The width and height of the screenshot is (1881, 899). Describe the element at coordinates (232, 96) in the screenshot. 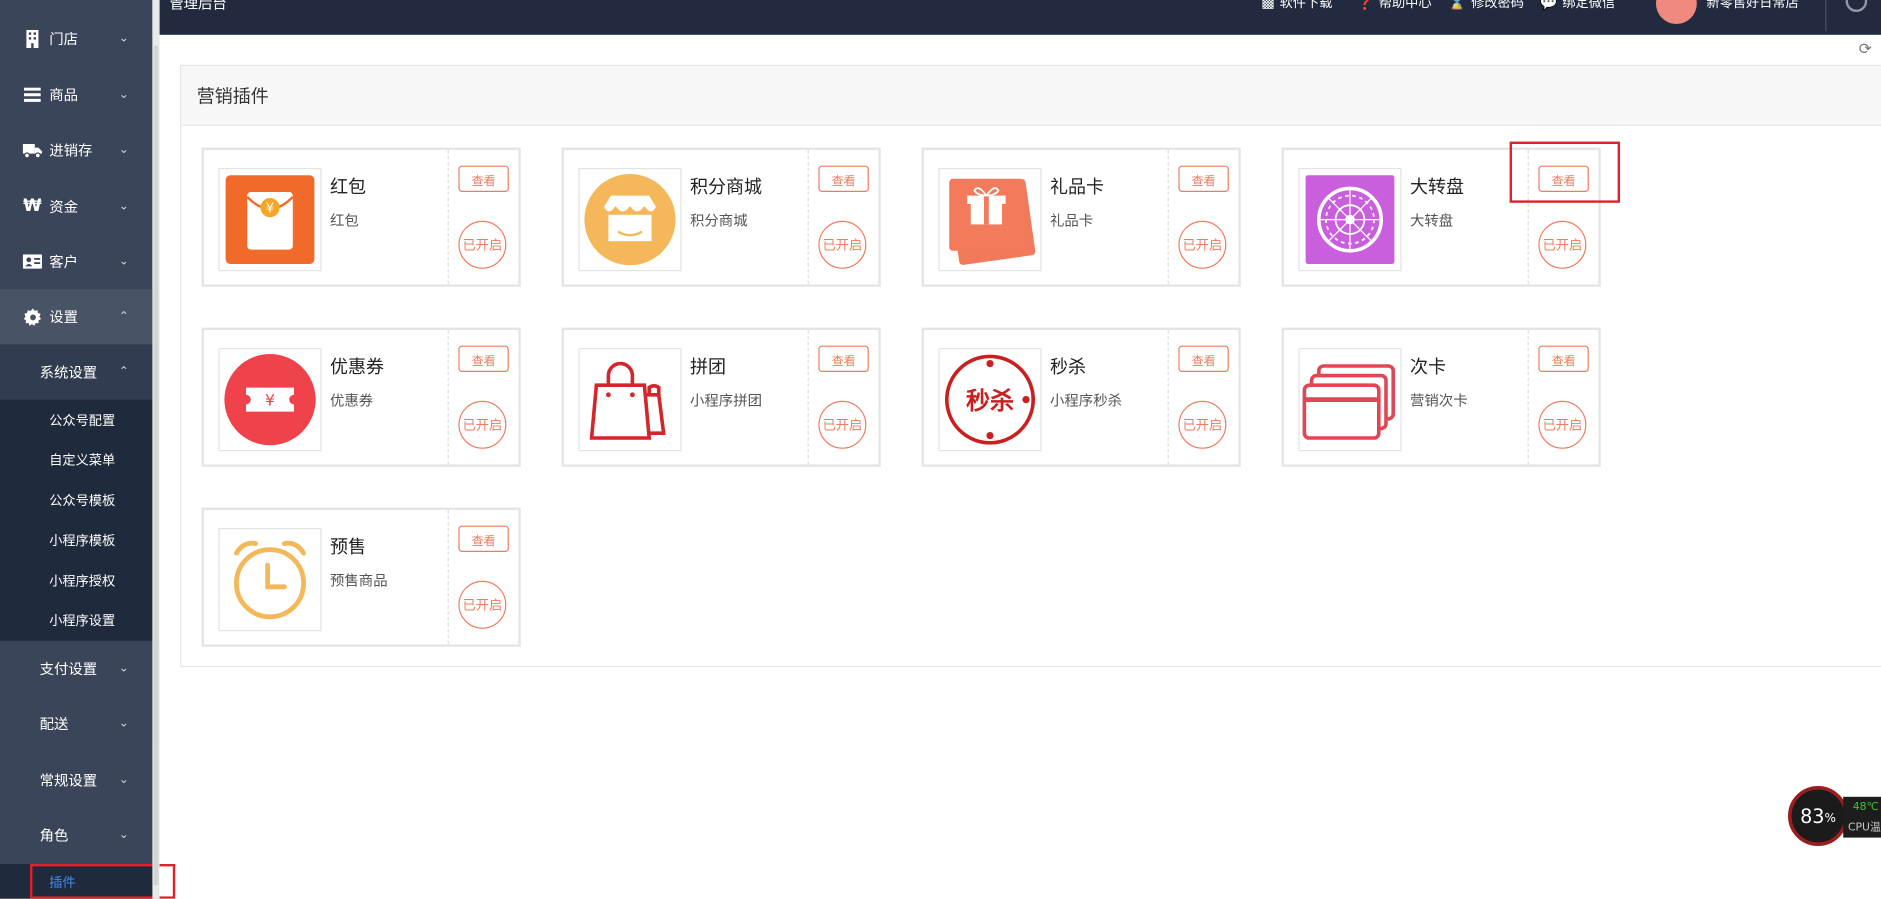

I see `panel-title: 营销插件` at that location.